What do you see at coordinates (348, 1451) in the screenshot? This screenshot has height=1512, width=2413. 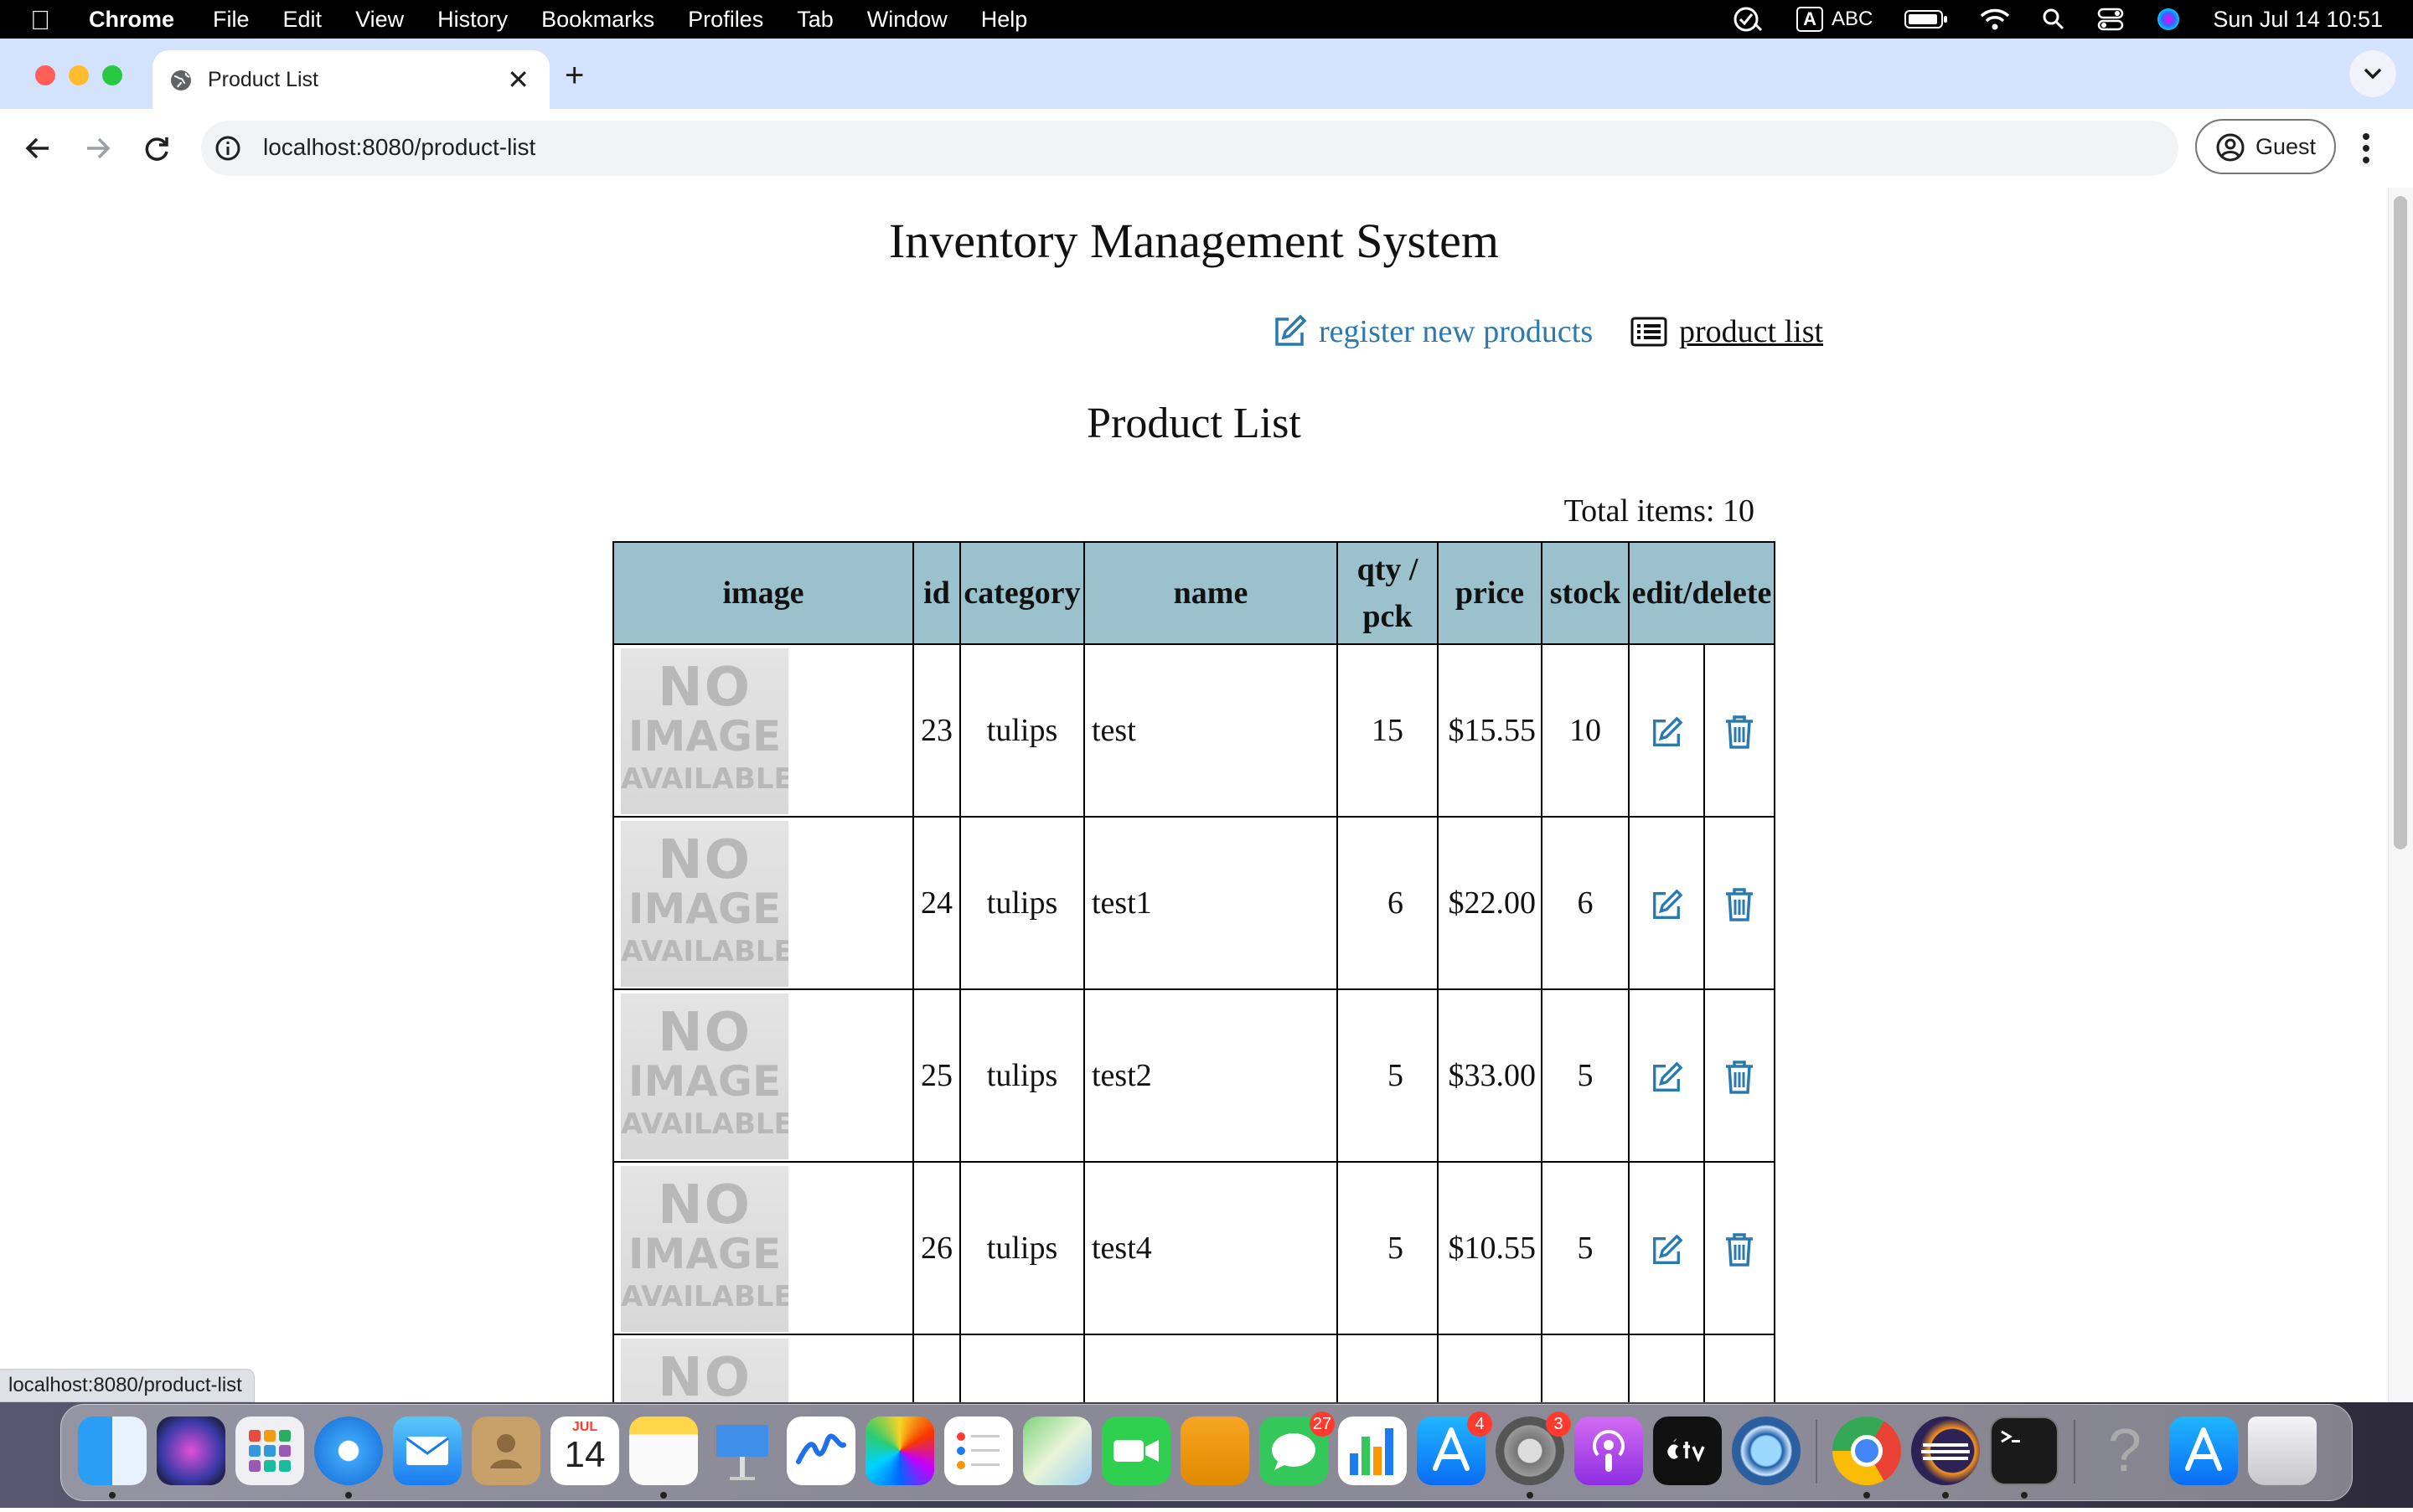 I see `safari-icon` at bounding box center [348, 1451].